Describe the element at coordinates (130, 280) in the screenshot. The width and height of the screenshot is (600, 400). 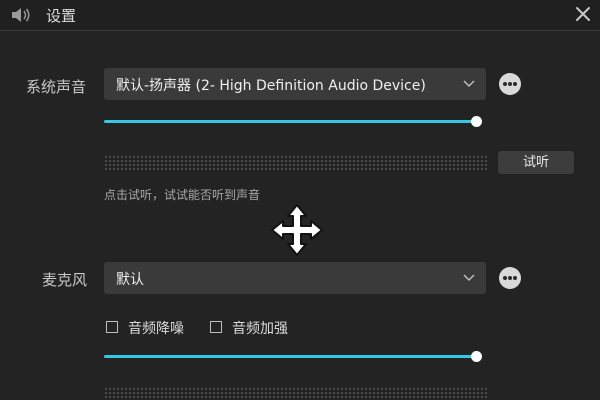
I see `microphone-device-value: 默认` at that location.